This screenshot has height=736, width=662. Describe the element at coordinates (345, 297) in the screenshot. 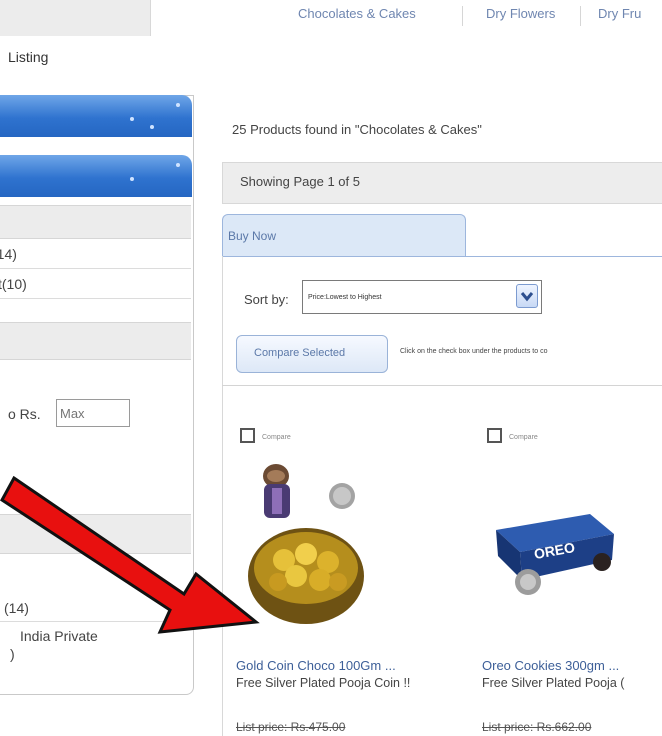

I see `sort-selected-value: Price:Lowest to Highest` at that location.